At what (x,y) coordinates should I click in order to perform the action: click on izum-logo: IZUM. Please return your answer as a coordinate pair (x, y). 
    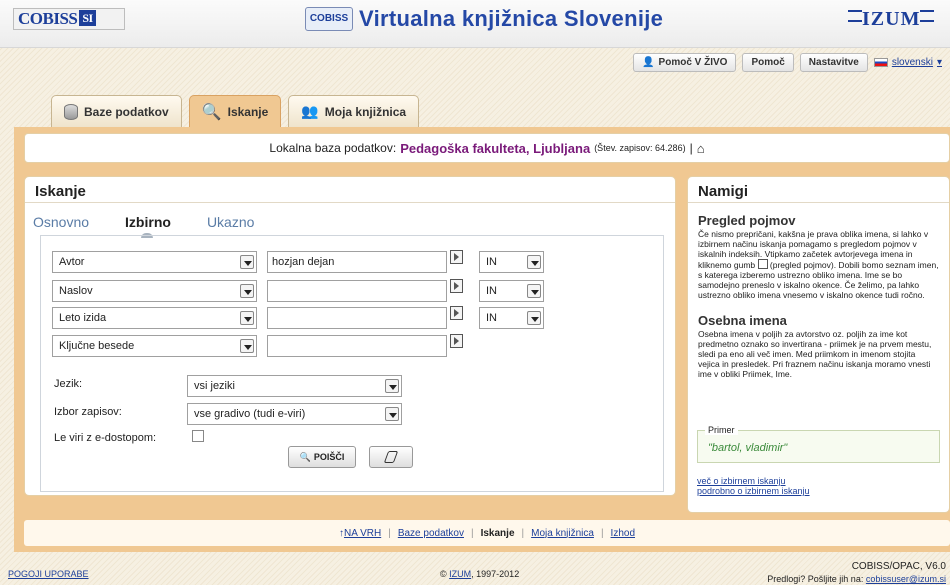
    Looking at the image, I should click on (891, 19).